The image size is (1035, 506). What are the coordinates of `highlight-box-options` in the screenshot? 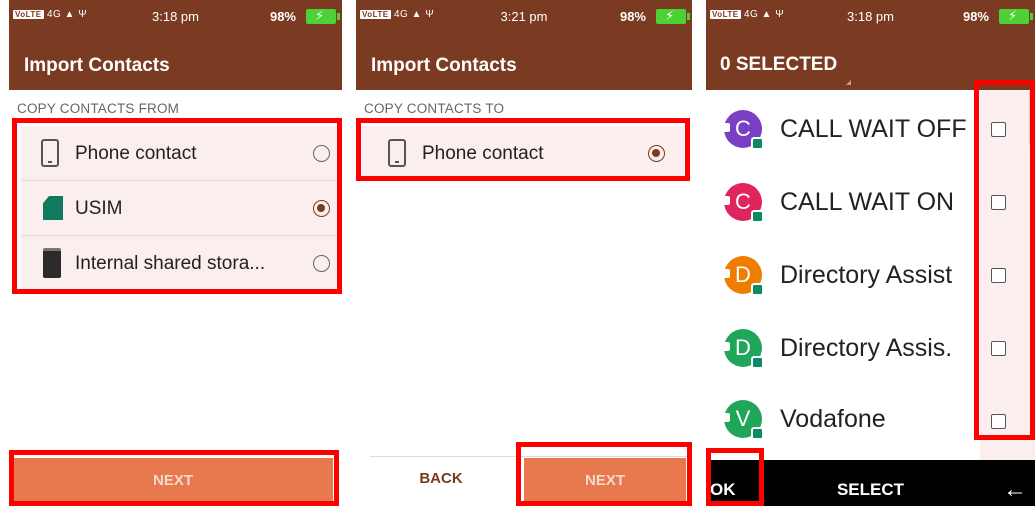 It's located at (177, 206).